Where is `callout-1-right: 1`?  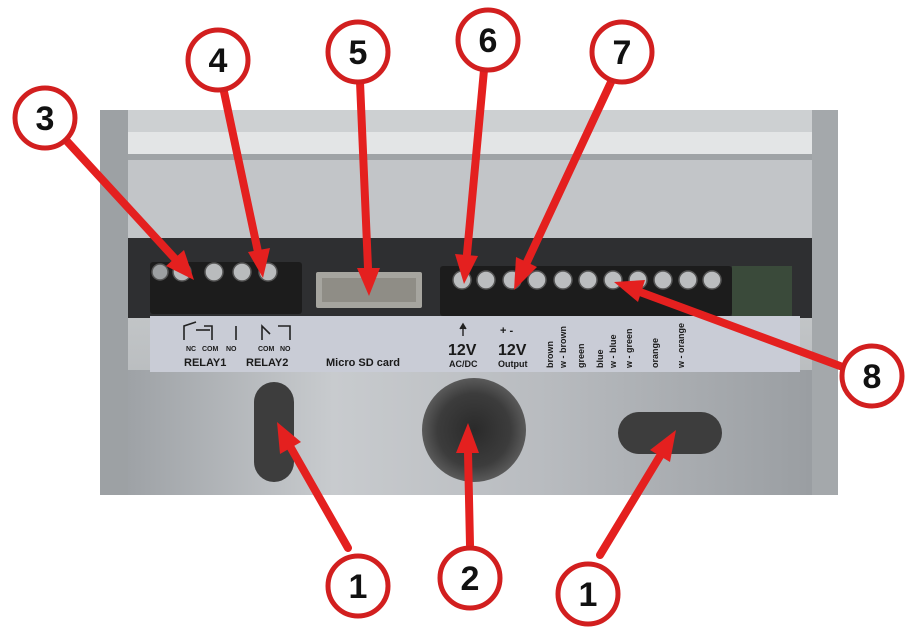 callout-1-right: 1 is located at coordinates (588, 594).